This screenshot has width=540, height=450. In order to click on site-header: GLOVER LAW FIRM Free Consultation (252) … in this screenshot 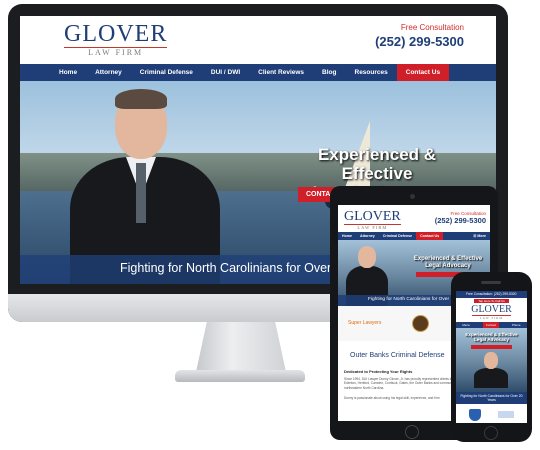, I will do `click(258, 37)`.